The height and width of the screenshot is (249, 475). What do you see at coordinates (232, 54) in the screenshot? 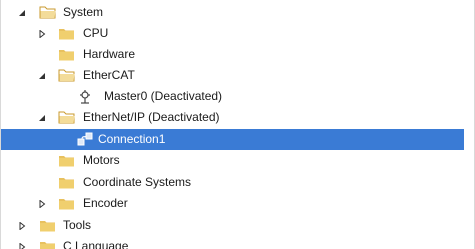
I see `tree-item-hardware: Hardware` at bounding box center [232, 54].